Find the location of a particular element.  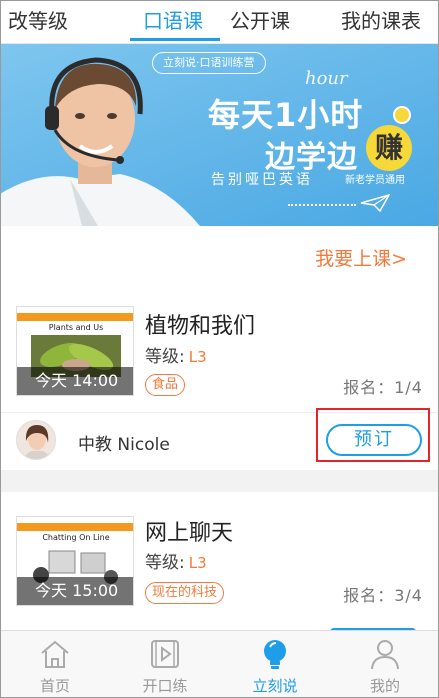

nav-me: 我的 is located at coordinates (384, 664).